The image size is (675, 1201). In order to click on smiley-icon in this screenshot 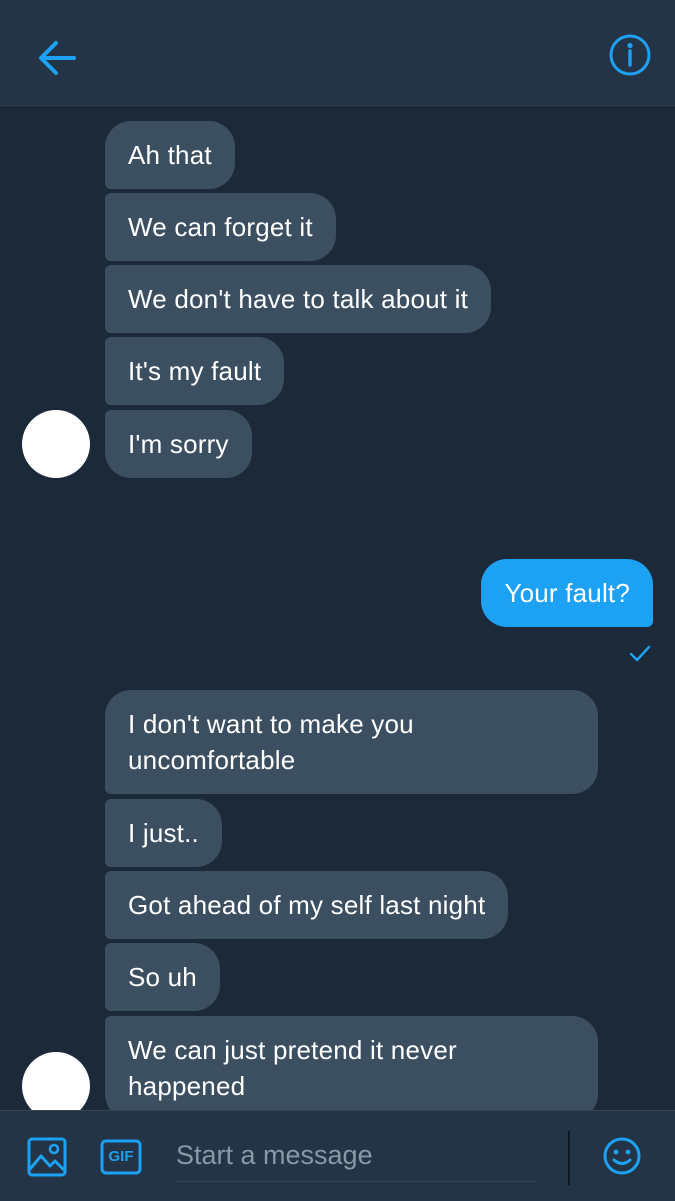, I will do `click(622, 1156)`.